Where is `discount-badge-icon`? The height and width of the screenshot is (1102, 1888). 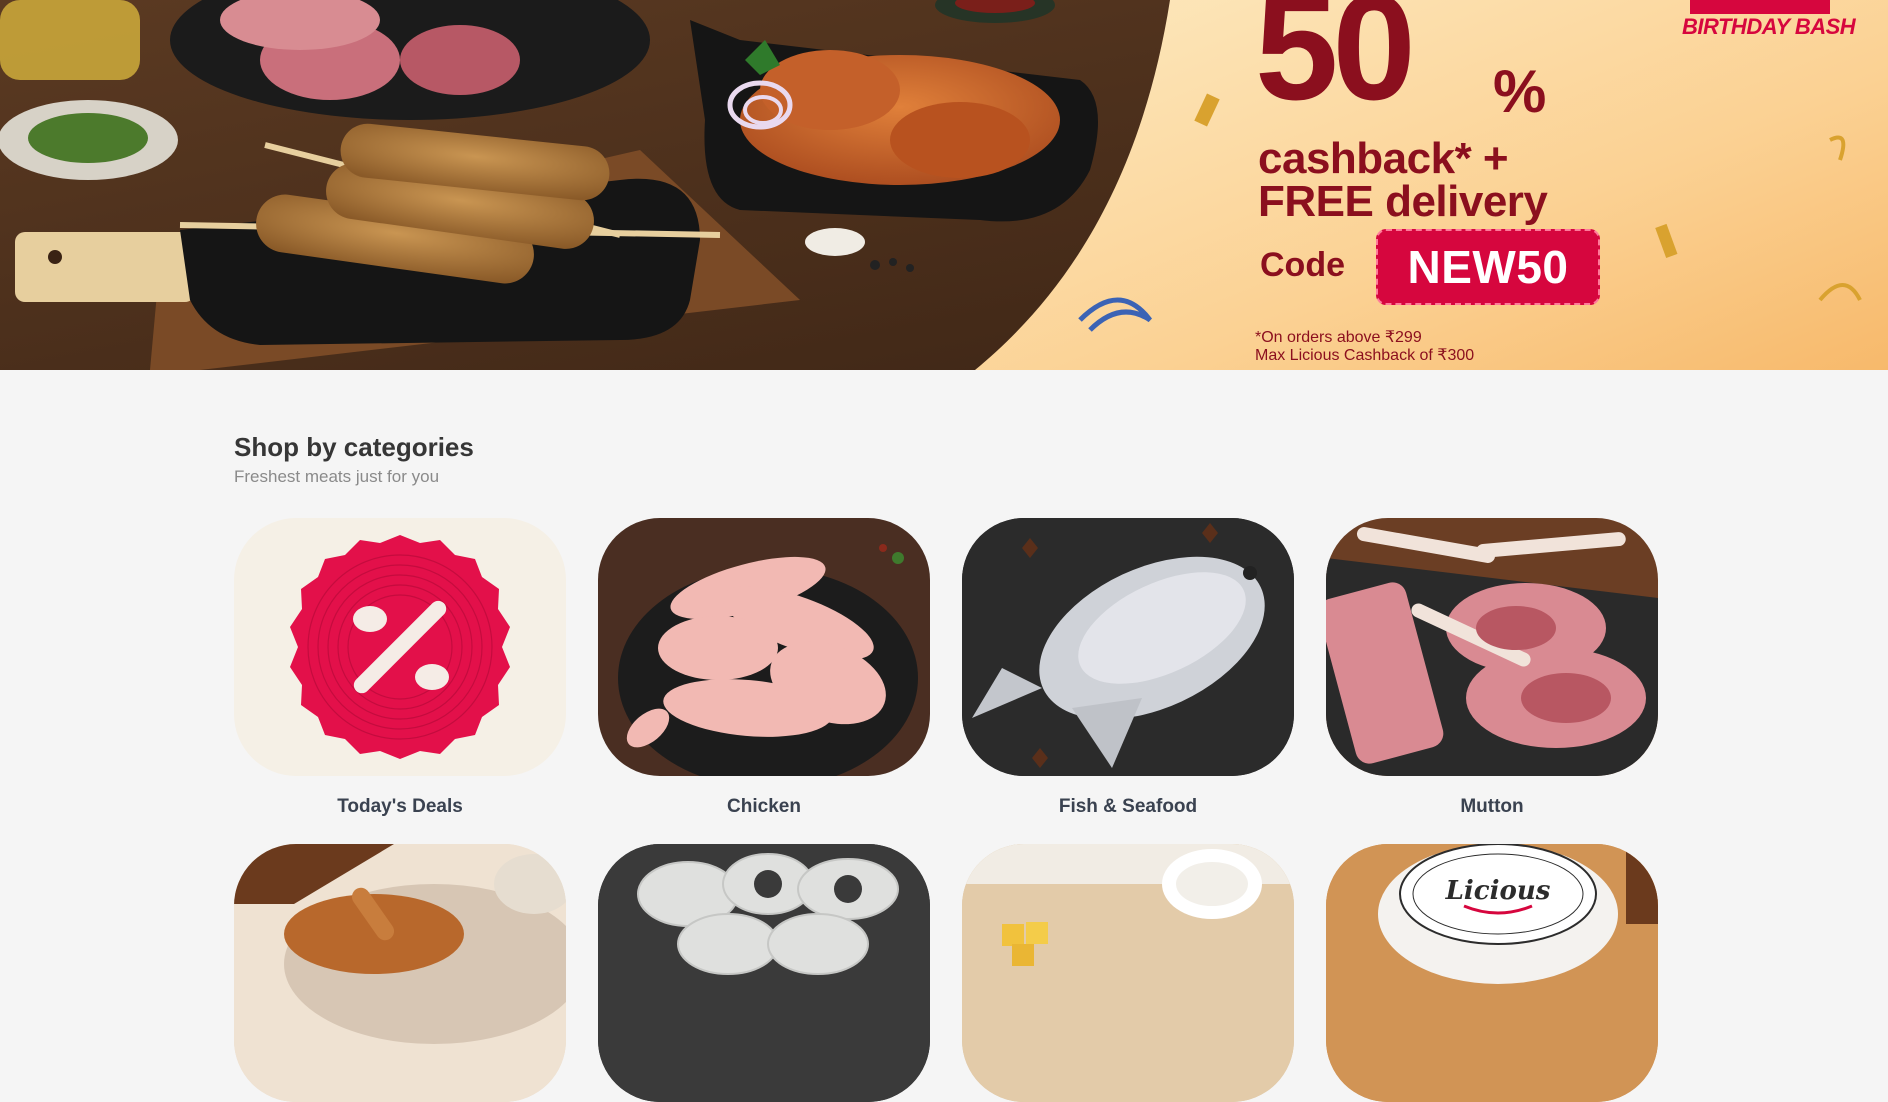 discount-badge-icon is located at coordinates (400, 647).